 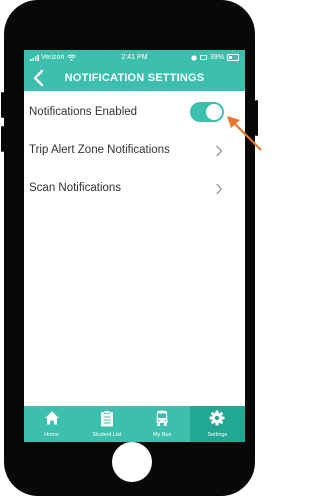 What do you see at coordinates (2, 139) in the screenshot?
I see `volume-down-button` at bounding box center [2, 139].